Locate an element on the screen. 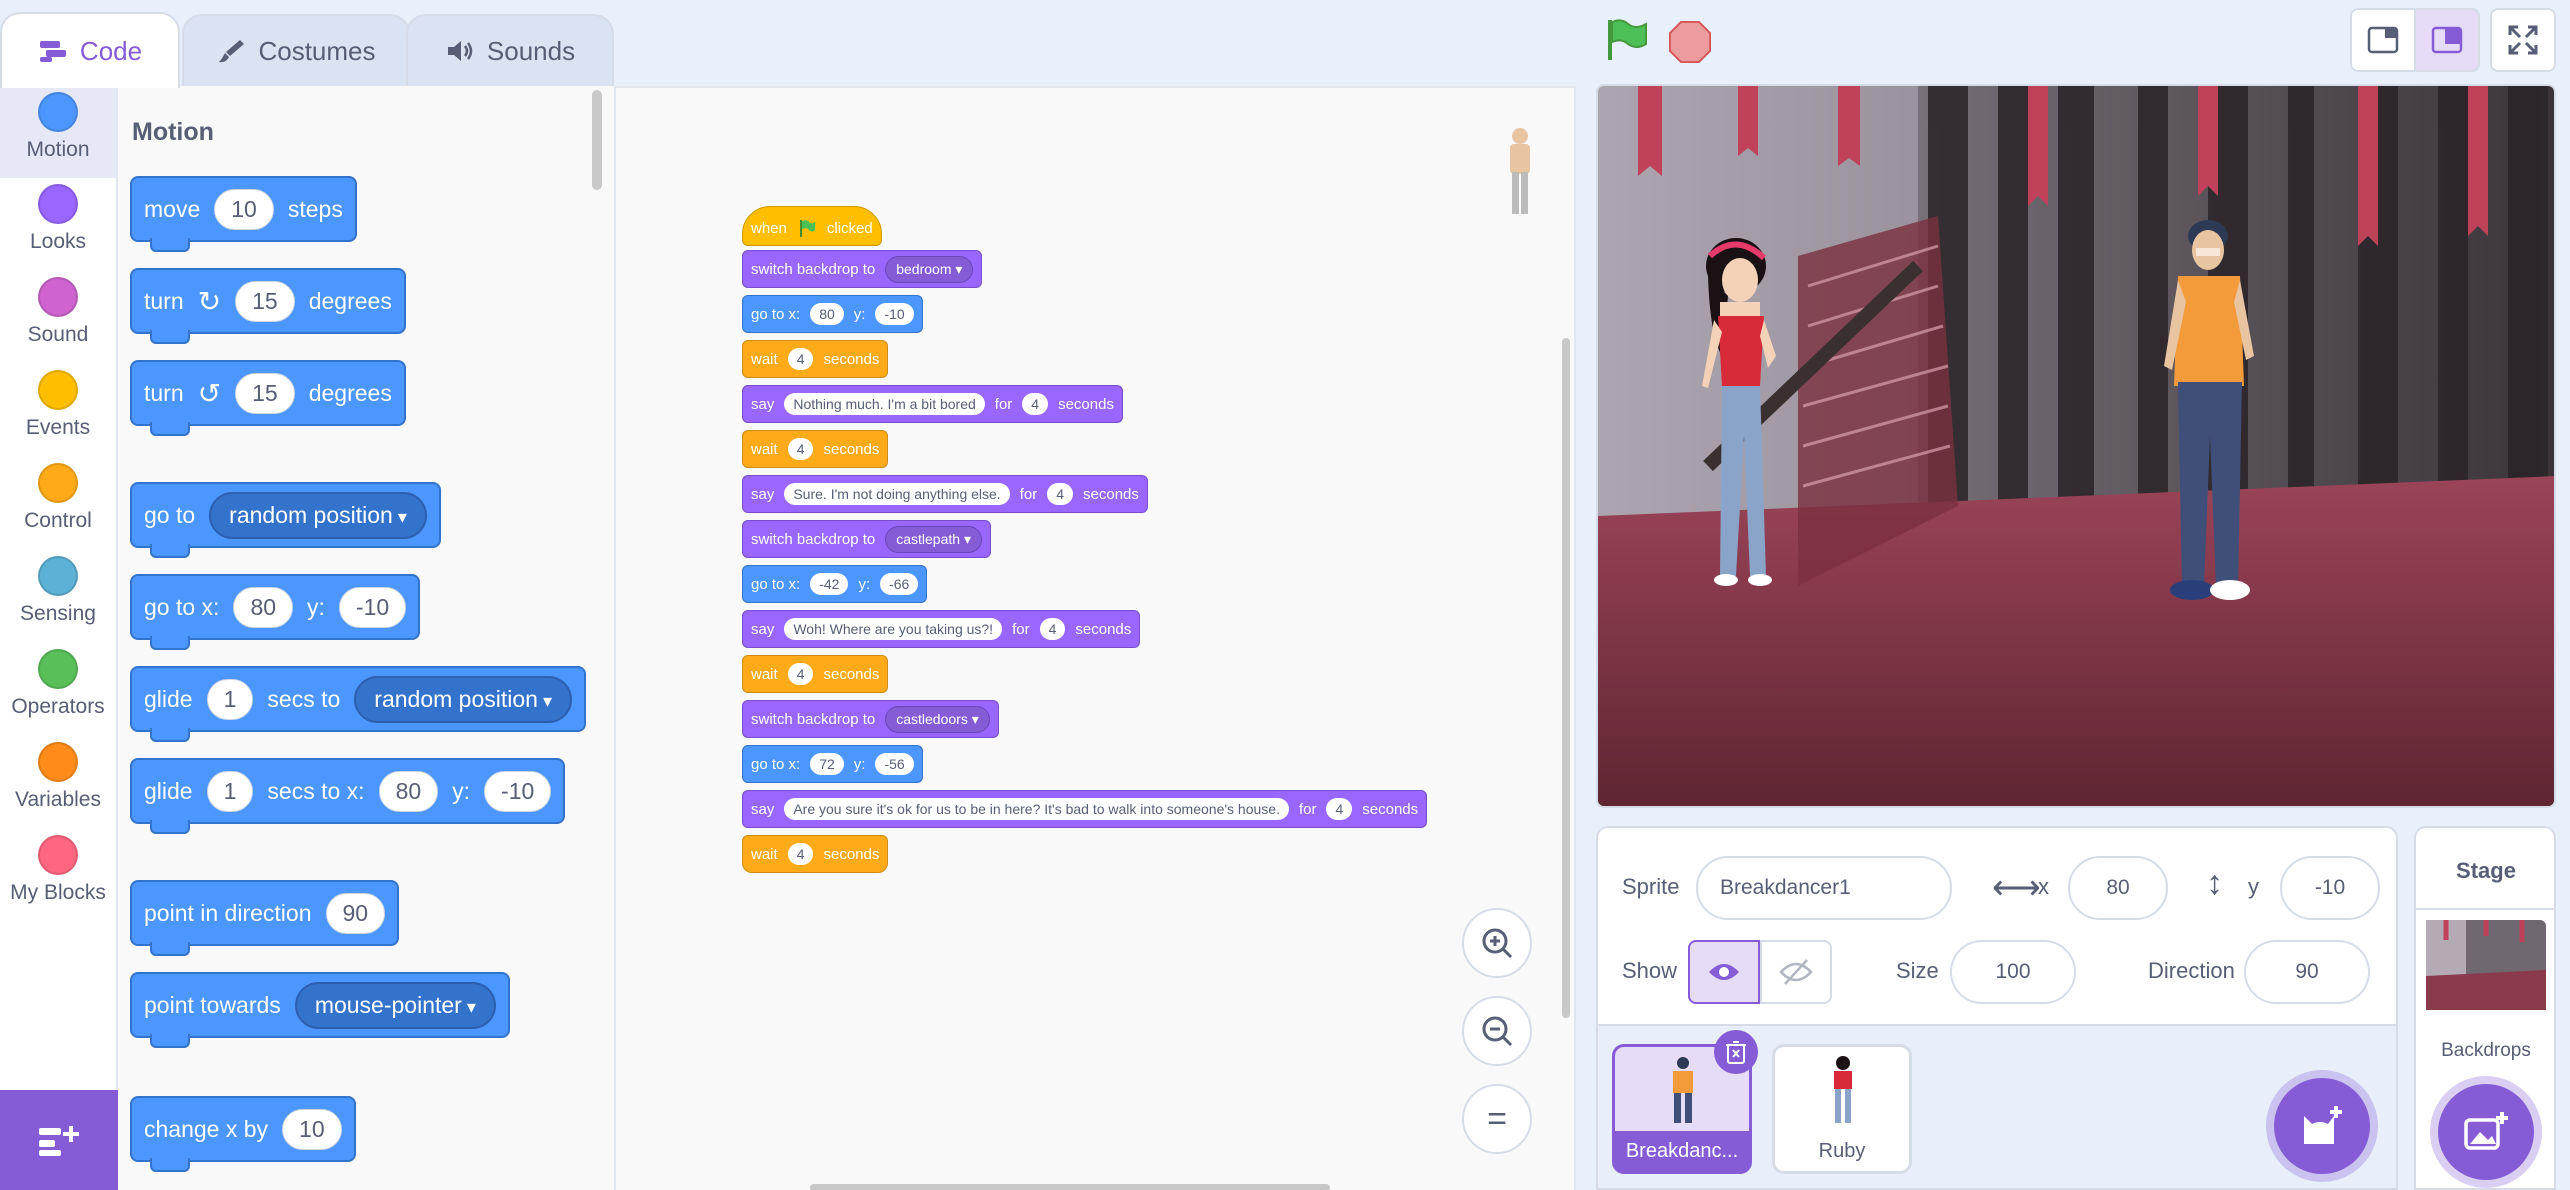 This screenshot has height=1190, width=2570. go-to-xy-block: go to x: 72 y: -56 is located at coordinates (832, 764).